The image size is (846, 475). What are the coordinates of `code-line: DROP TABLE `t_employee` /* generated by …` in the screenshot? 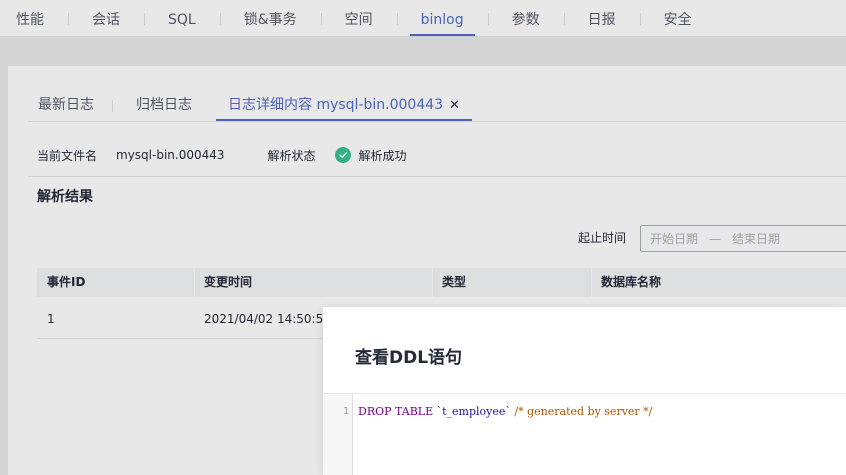 It's located at (505, 411).